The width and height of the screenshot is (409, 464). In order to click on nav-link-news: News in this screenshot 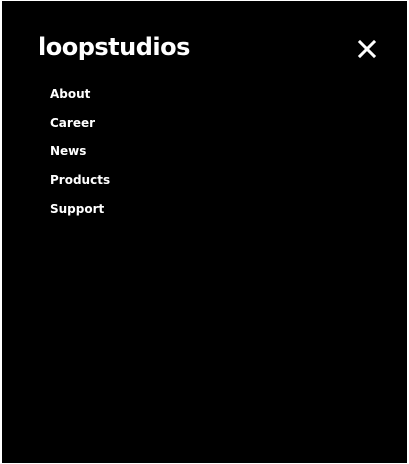, I will do `click(68, 151)`.